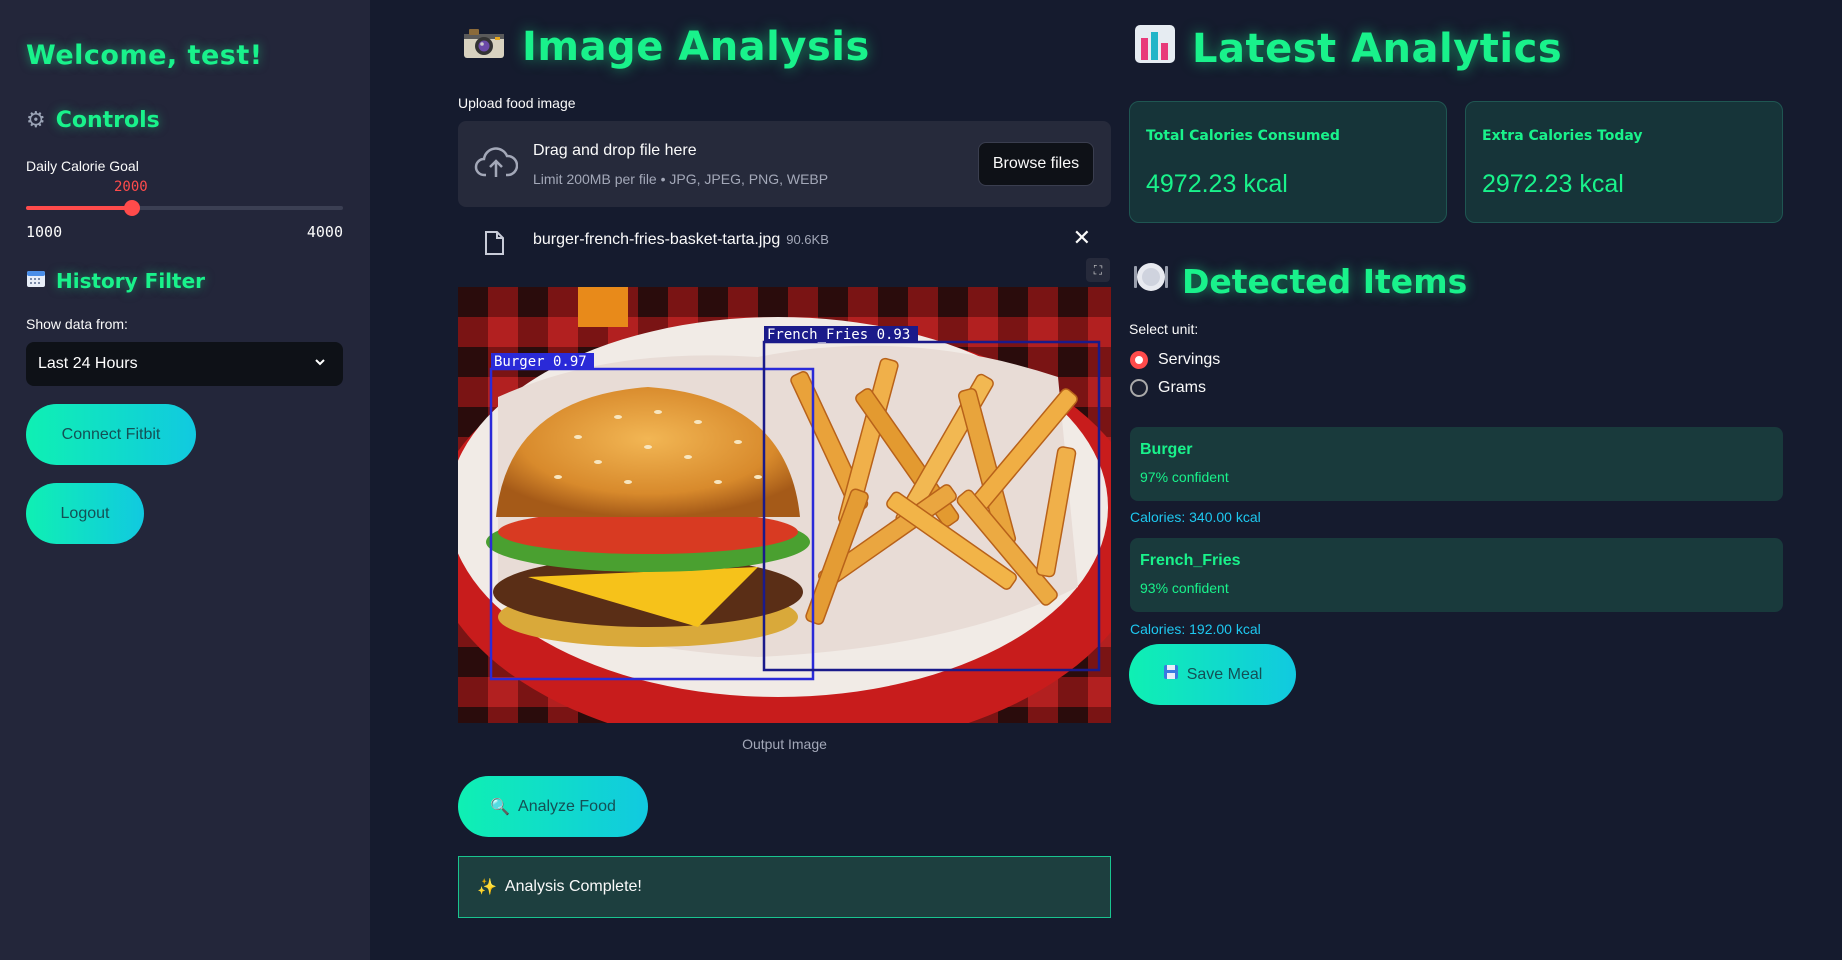  What do you see at coordinates (1184, 477) in the screenshot?
I see `item-confidence: 97% confident` at bounding box center [1184, 477].